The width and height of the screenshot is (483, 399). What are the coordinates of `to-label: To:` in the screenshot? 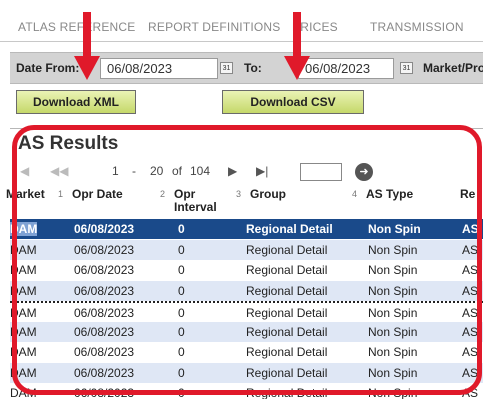 It's located at (253, 68).